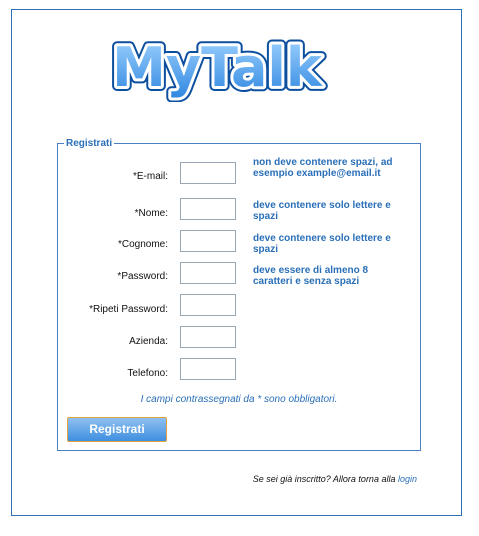 The image size is (479, 536). What do you see at coordinates (150, 176) in the screenshot?
I see `email-label: *E-mail:` at bounding box center [150, 176].